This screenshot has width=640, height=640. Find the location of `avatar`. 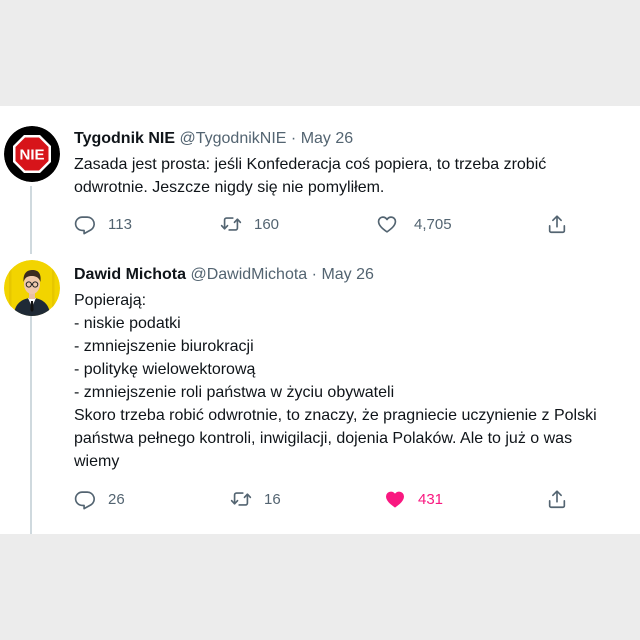

avatar is located at coordinates (32, 288).